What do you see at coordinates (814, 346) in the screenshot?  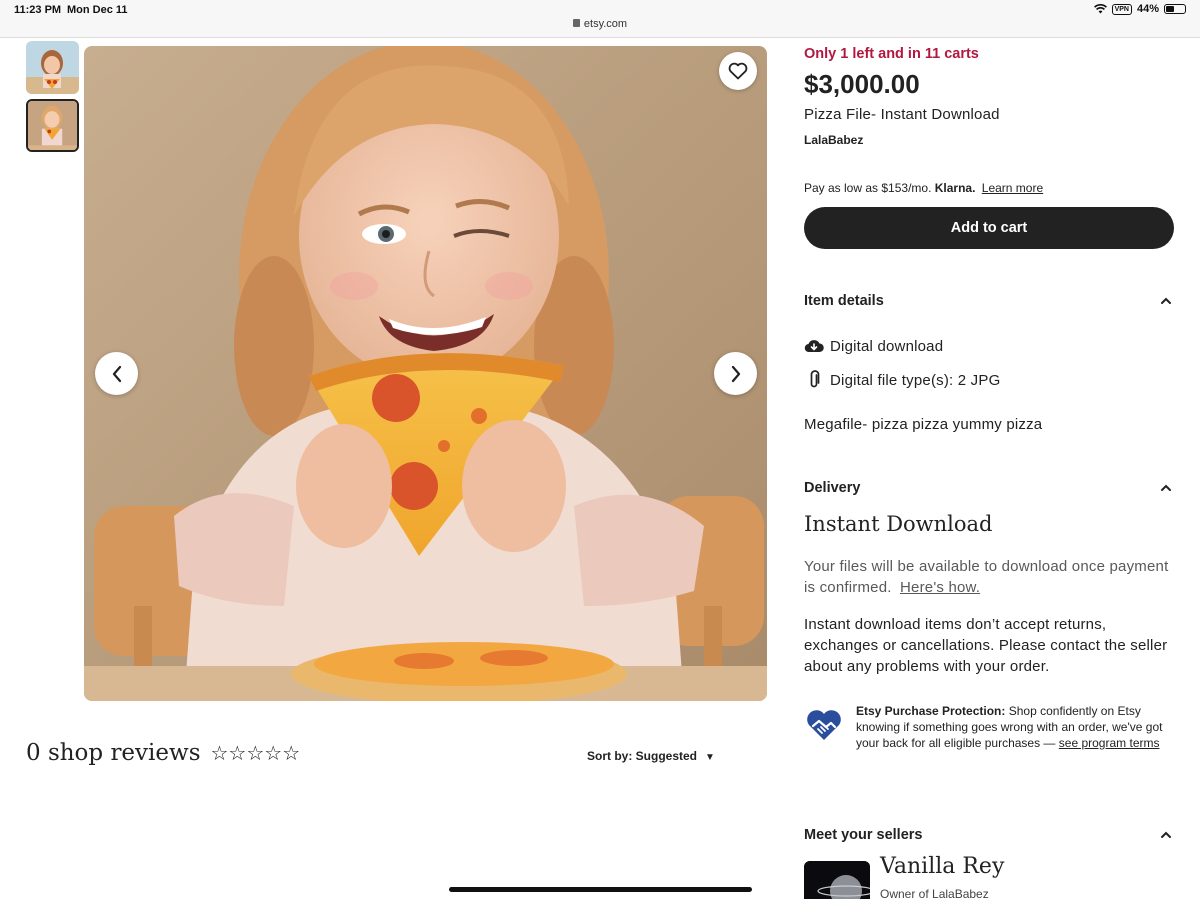 I see `cloud-download-icon` at bounding box center [814, 346].